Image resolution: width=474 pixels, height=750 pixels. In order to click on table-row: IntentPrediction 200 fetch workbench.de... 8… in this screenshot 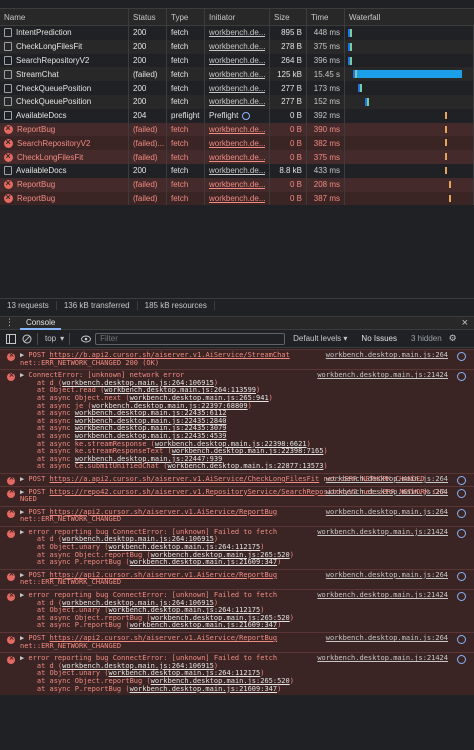, I will do `click(237, 33)`.